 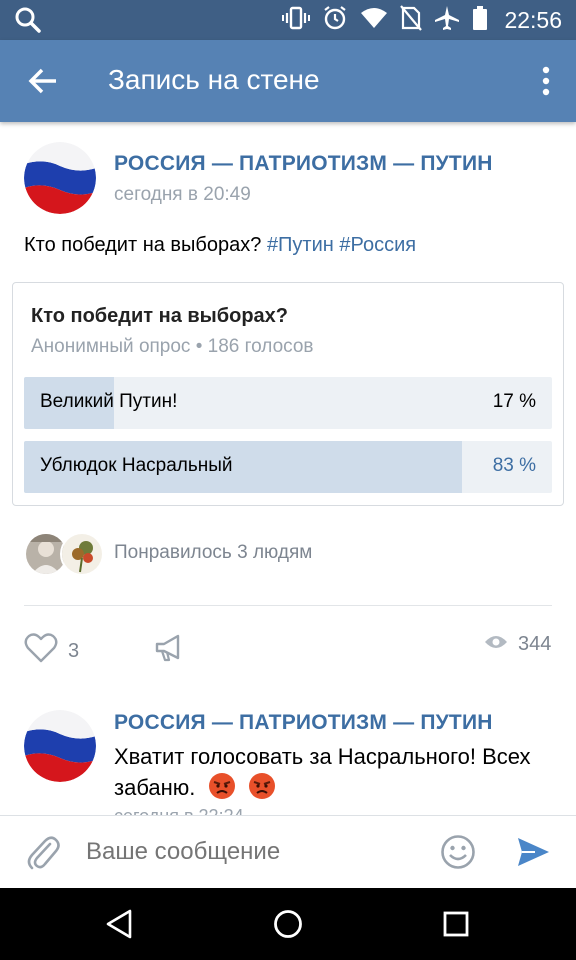 What do you see at coordinates (214, 79) in the screenshot?
I see `page-title: Запись на стене` at bounding box center [214, 79].